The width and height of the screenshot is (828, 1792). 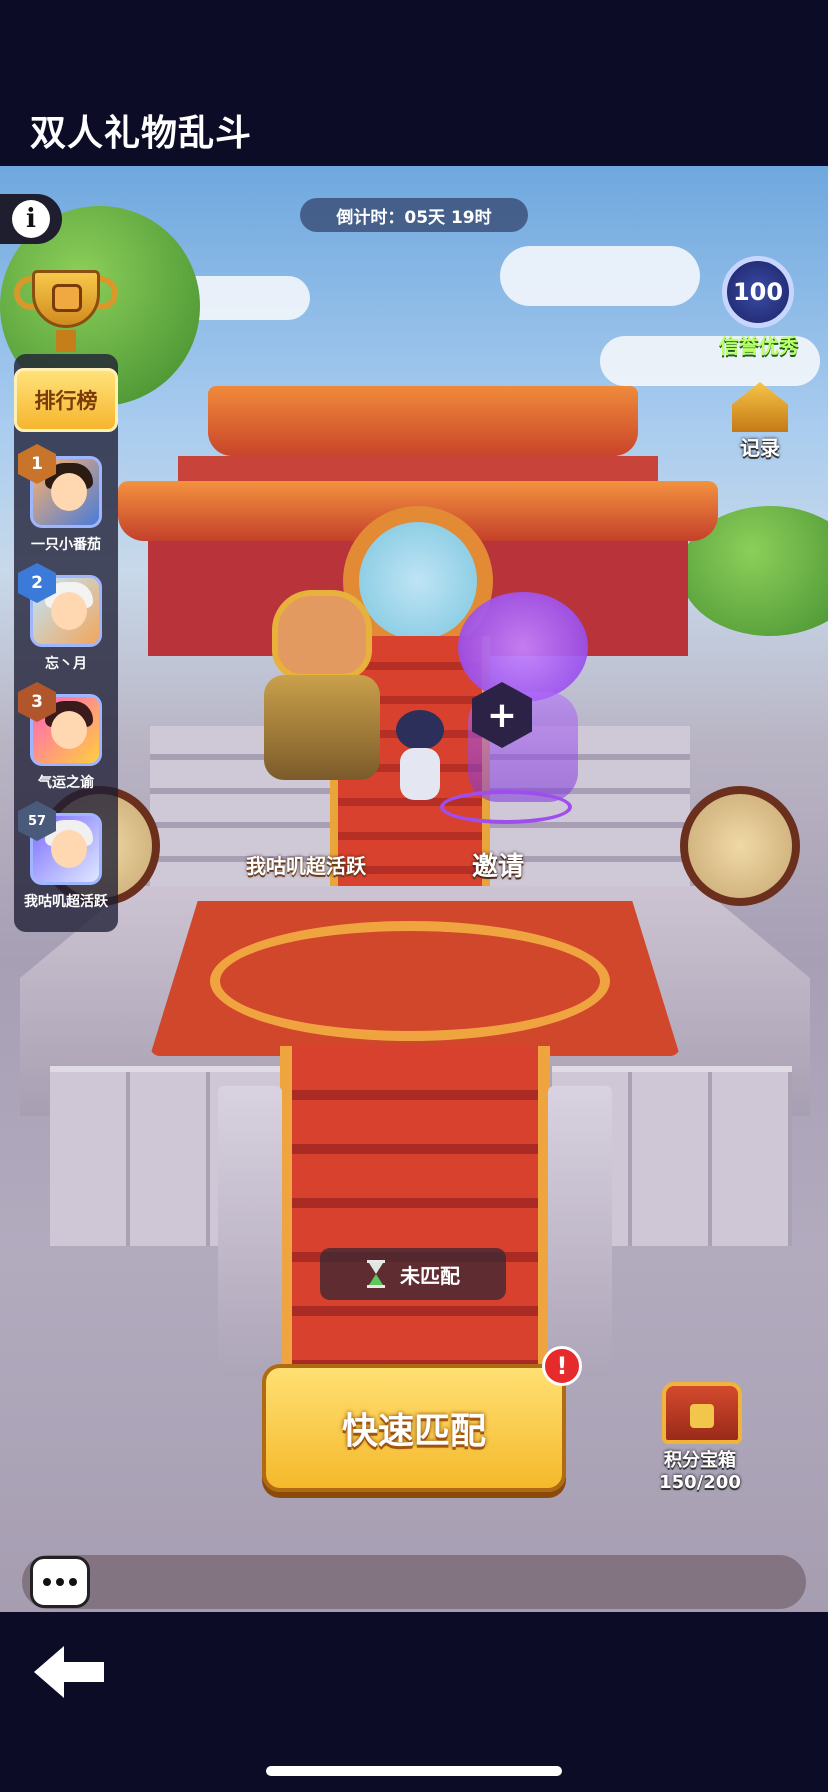 What do you see at coordinates (250, 1231) in the screenshot?
I see `stair-rail-left` at bounding box center [250, 1231].